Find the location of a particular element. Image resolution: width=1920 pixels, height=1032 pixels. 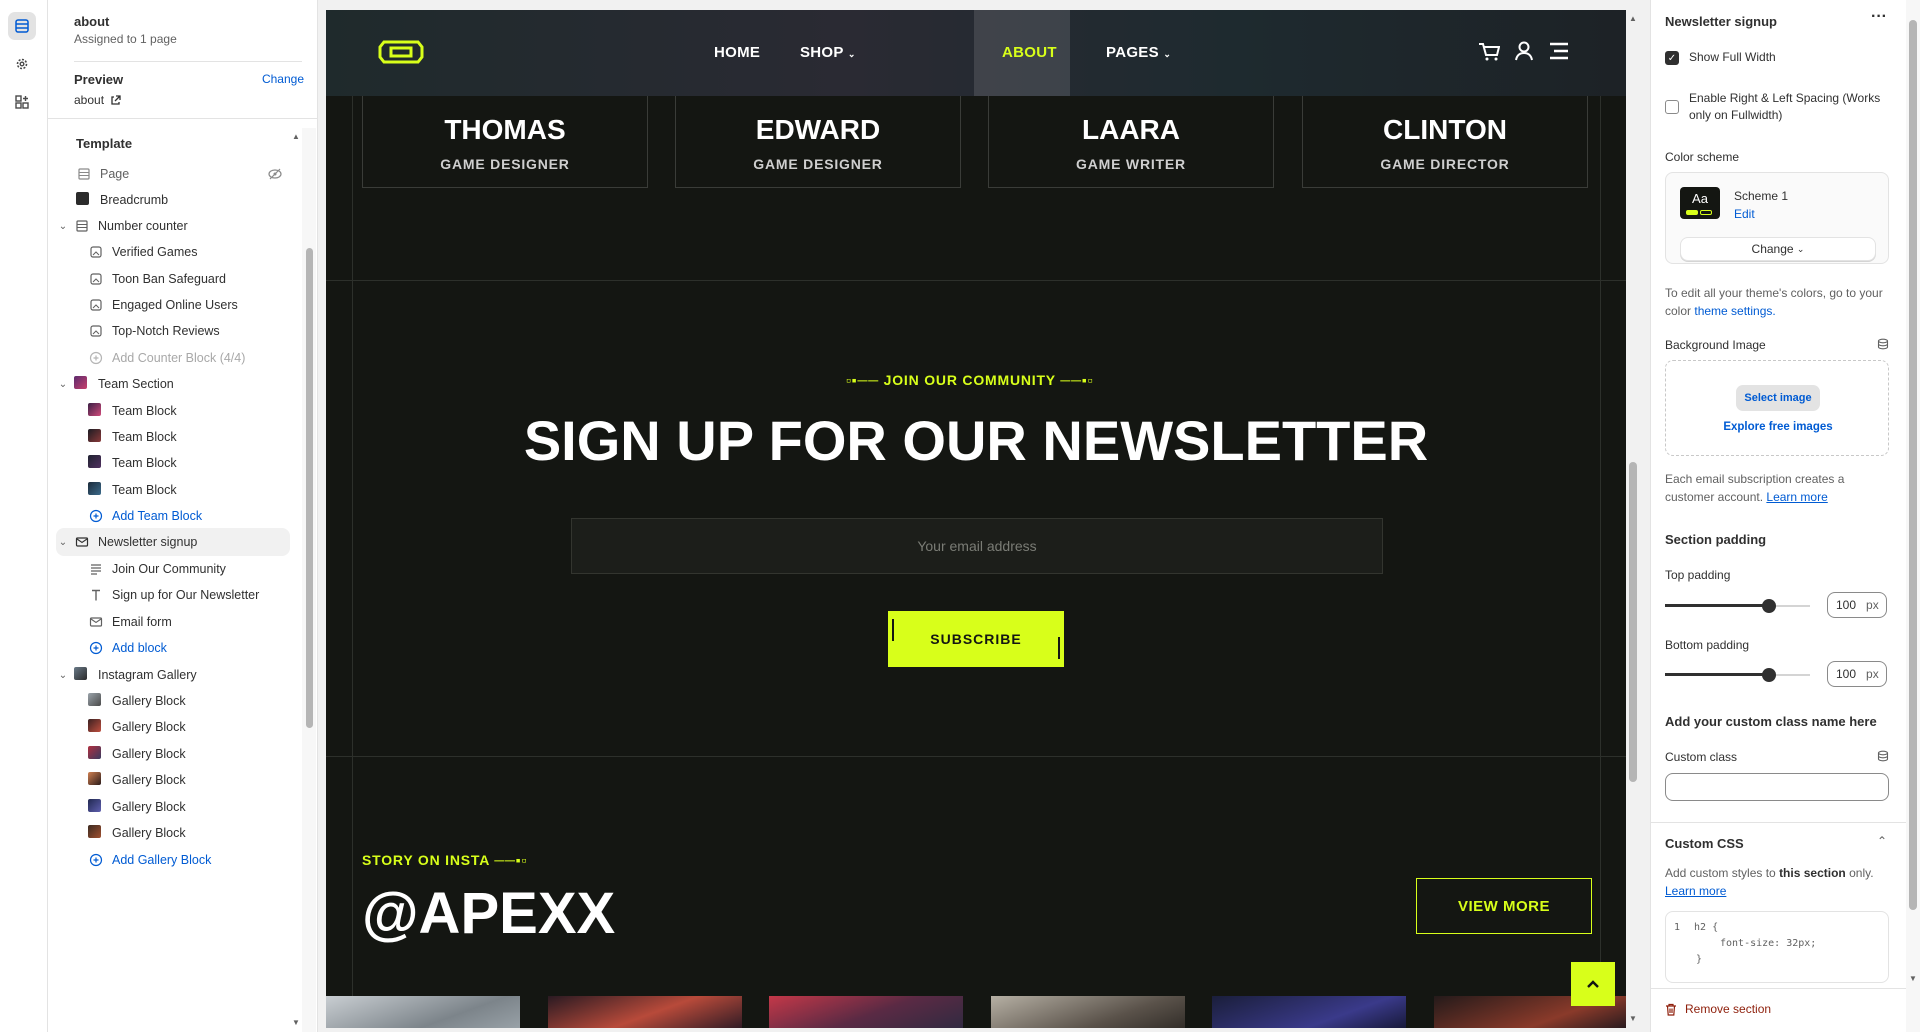

tree-item-block: Engaged Online Users is located at coordinates (173, 305).